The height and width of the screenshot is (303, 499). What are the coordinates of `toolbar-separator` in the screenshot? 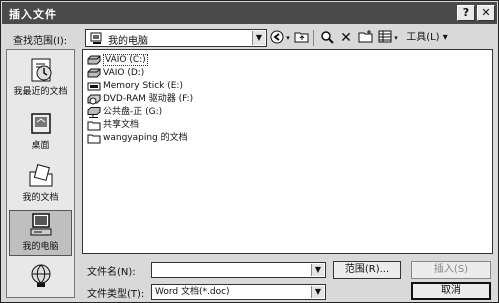 It's located at (314, 38).